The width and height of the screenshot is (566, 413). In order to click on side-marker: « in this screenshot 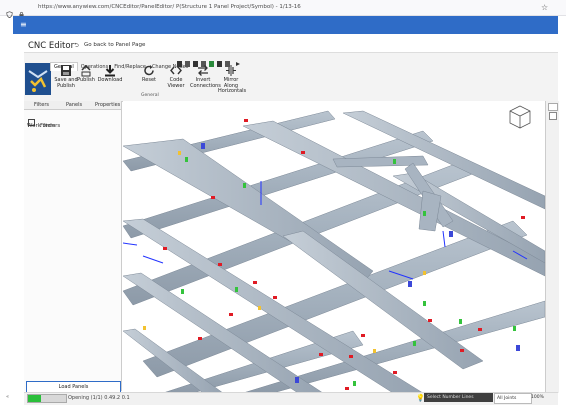, I will do `click(8, 397)`.